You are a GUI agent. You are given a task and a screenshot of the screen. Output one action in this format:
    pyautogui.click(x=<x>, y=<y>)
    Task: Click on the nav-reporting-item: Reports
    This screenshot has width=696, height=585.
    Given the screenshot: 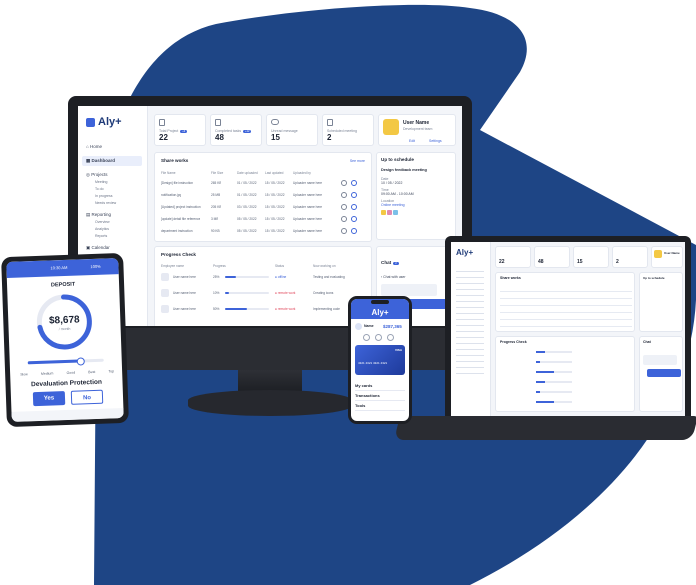 What is the action you would take?
    pyautogui.click(x=101, y=236)
    